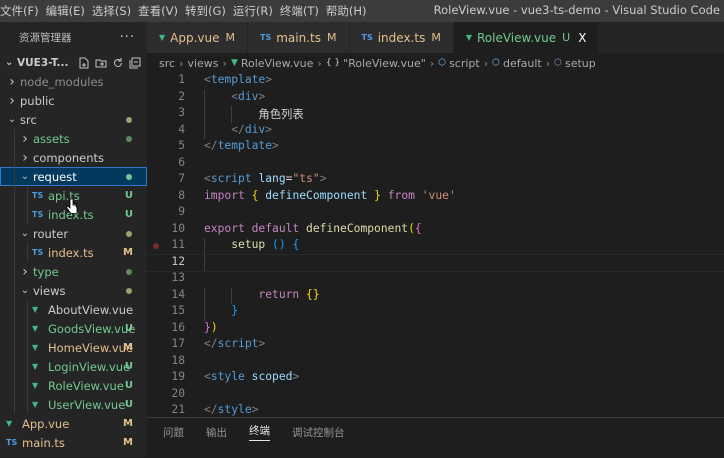 The height and width of the screenshot is (458, 724). I want to click on folder-item: ⌄ src, so click(73, 119).